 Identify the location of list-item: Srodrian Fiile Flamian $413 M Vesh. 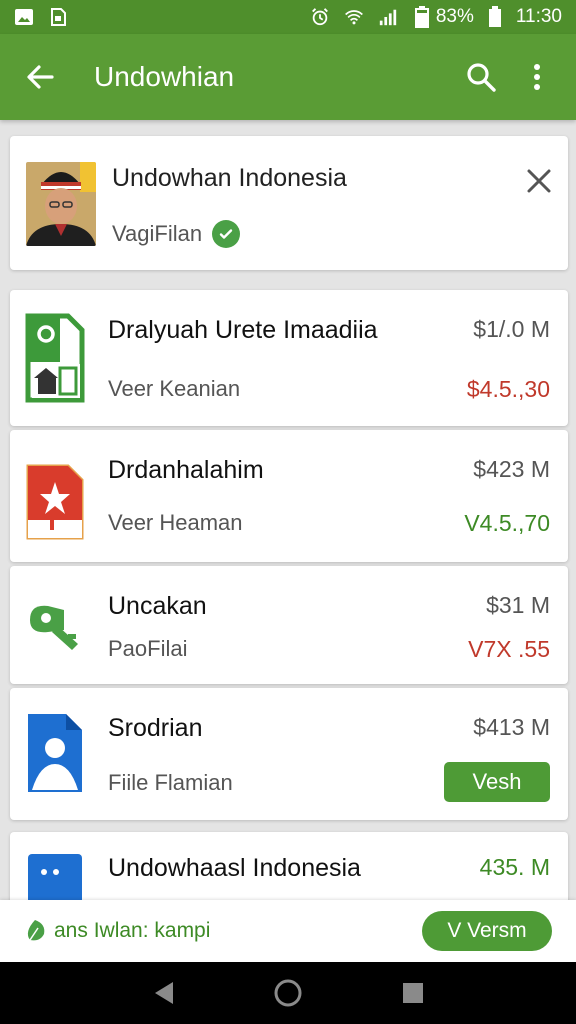
(289, 754).